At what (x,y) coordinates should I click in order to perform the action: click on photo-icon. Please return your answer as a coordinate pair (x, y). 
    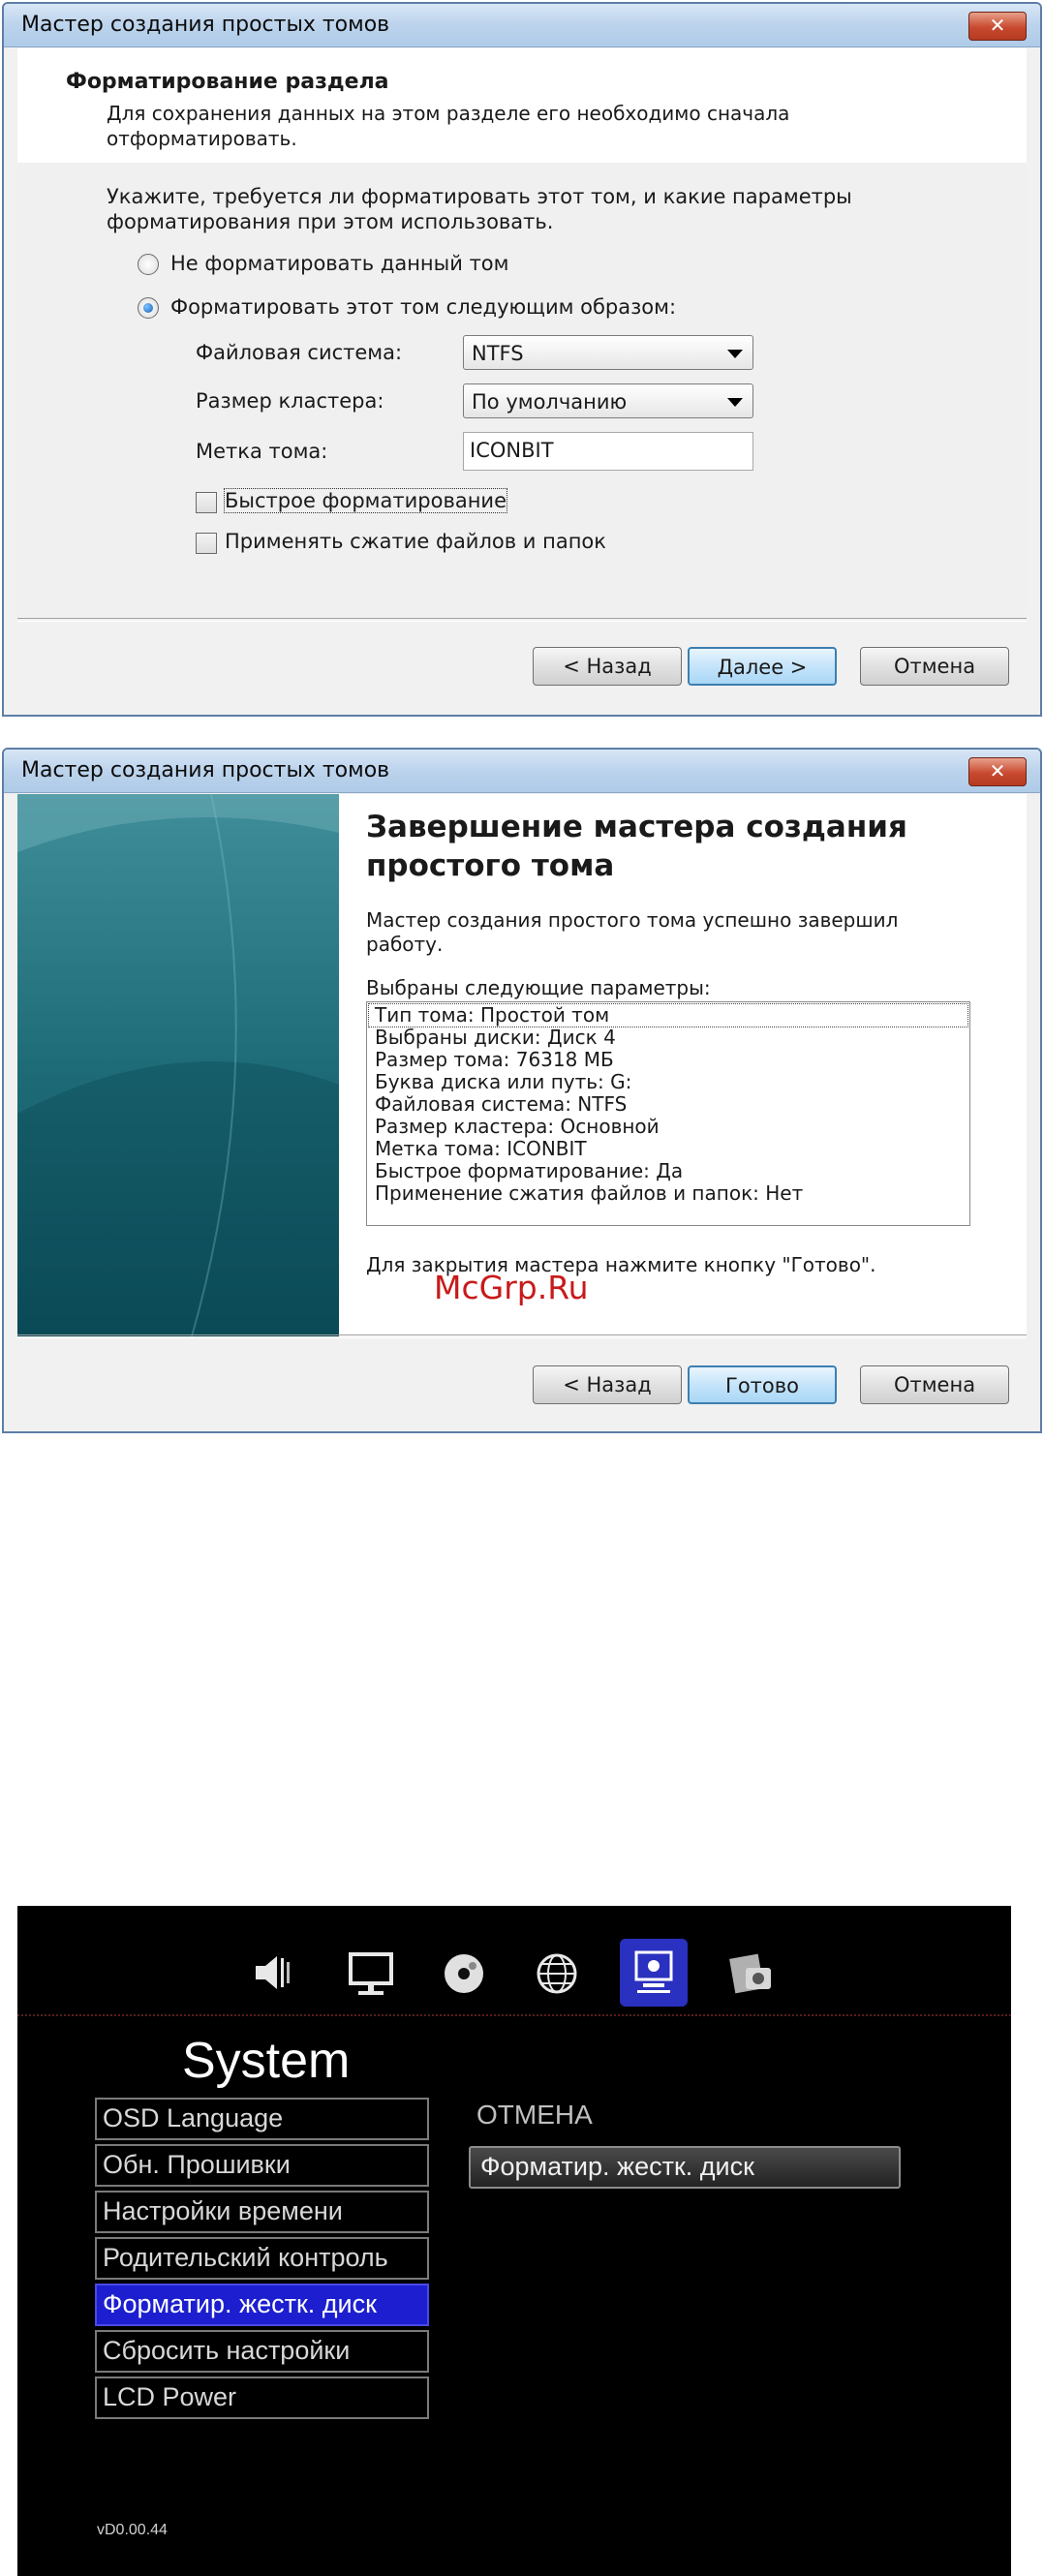
    Looking at the image, I should click on (750, 1973).